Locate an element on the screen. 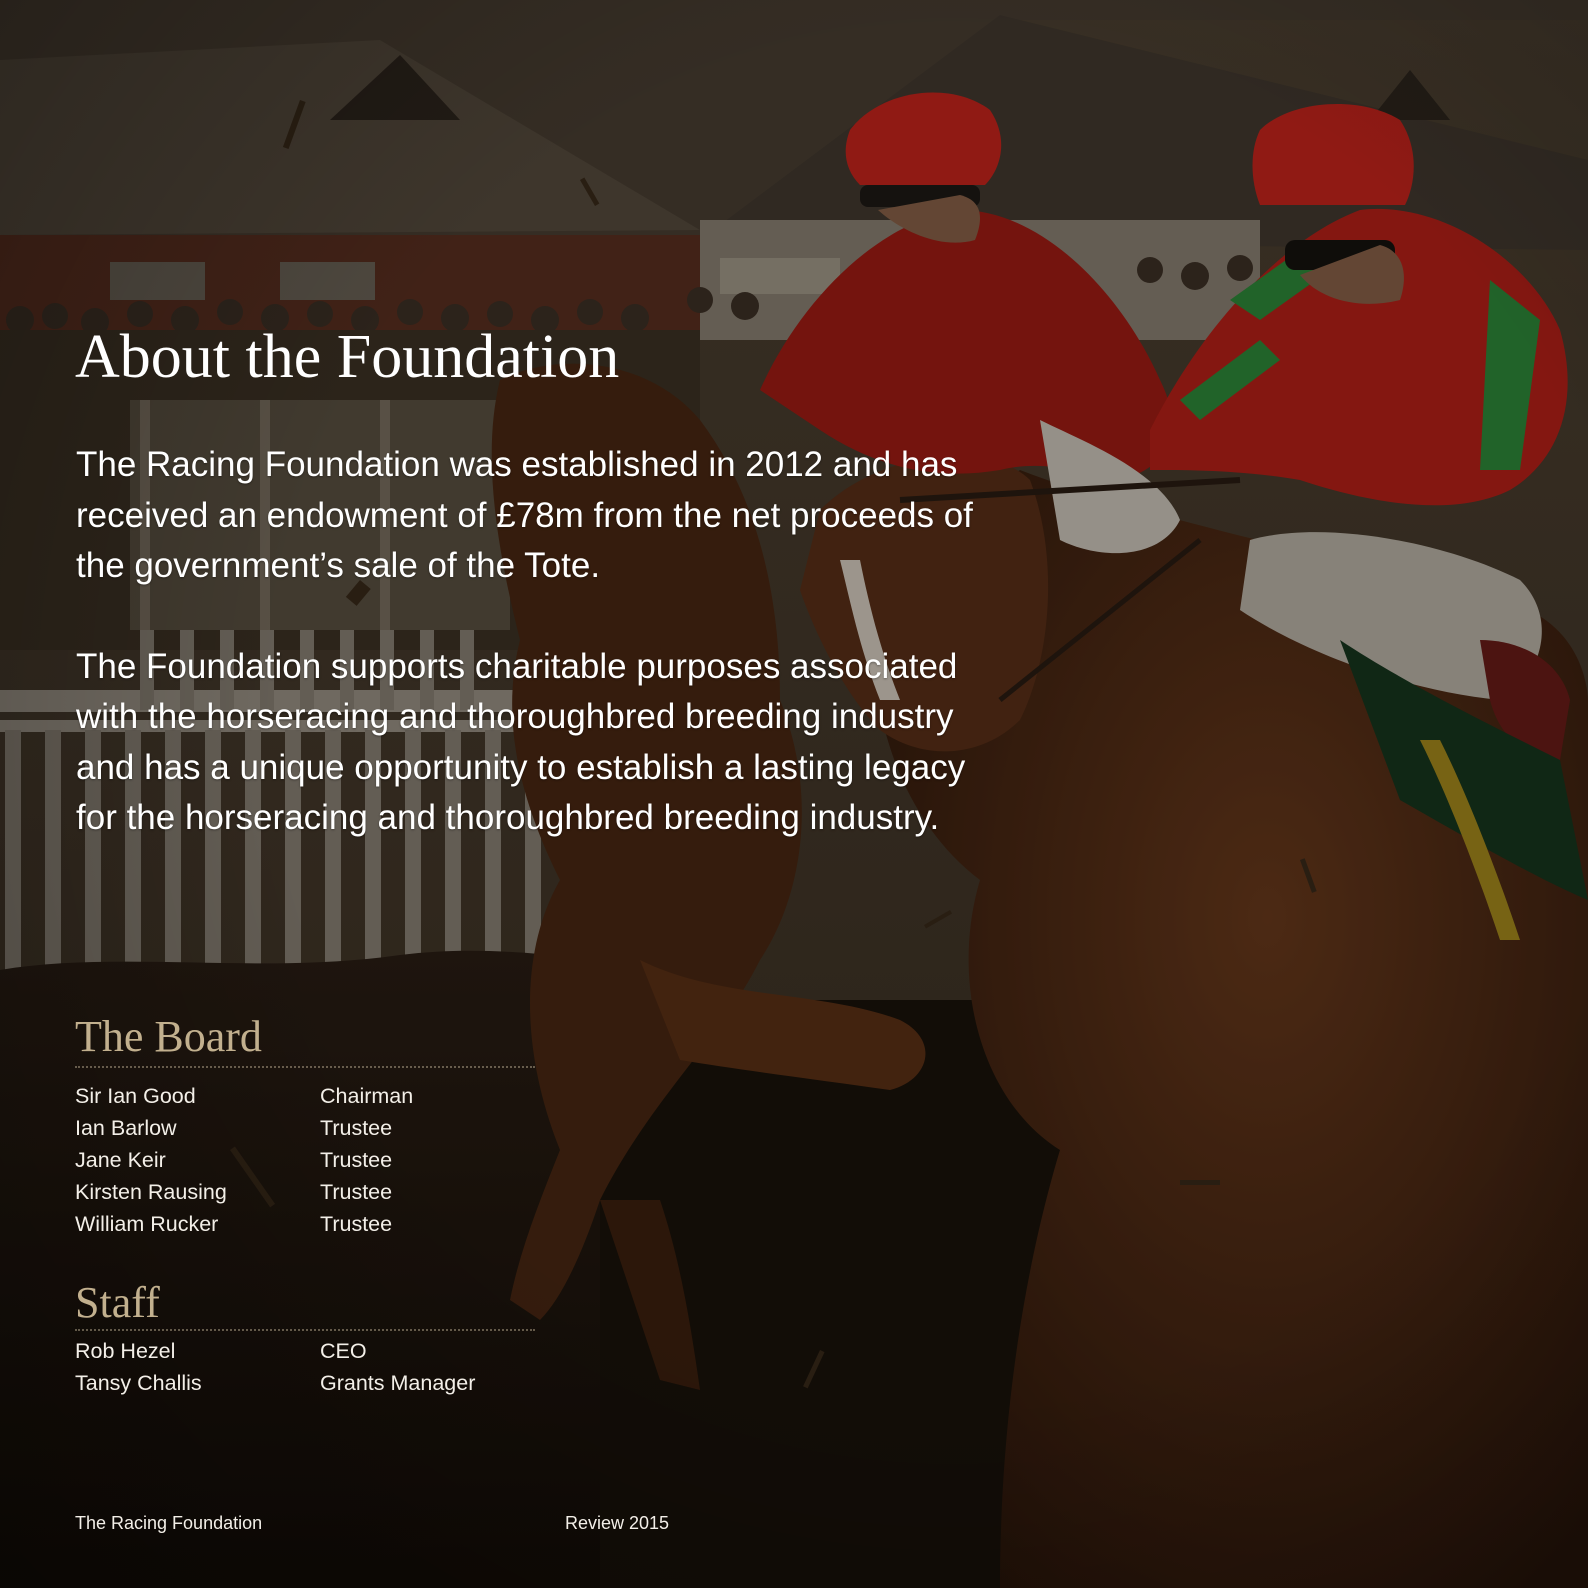 This screenshot has width=1588, height=1588. board-member: Sir Ian Good Chairman is located at coordinates (325, 1096).